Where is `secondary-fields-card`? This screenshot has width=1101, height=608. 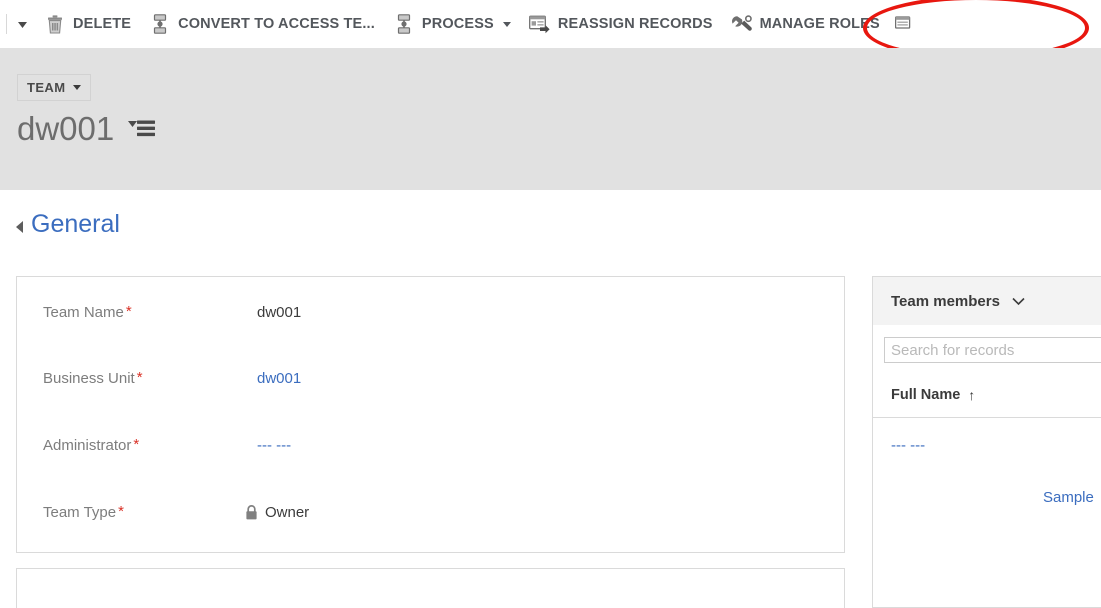 secondary-fields-card is located at coordinates (430, 588).